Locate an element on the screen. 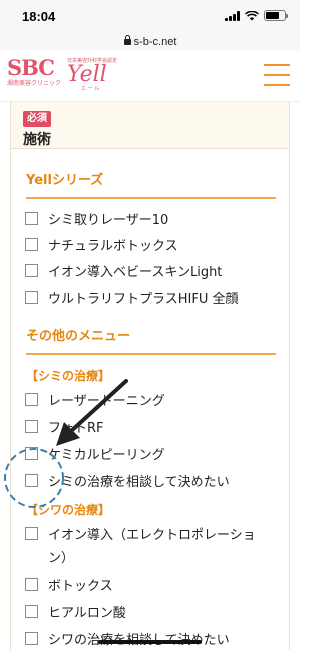  option-wrinkle-treatment: ヒアルロン酸 is located at coordinates (75, 611).